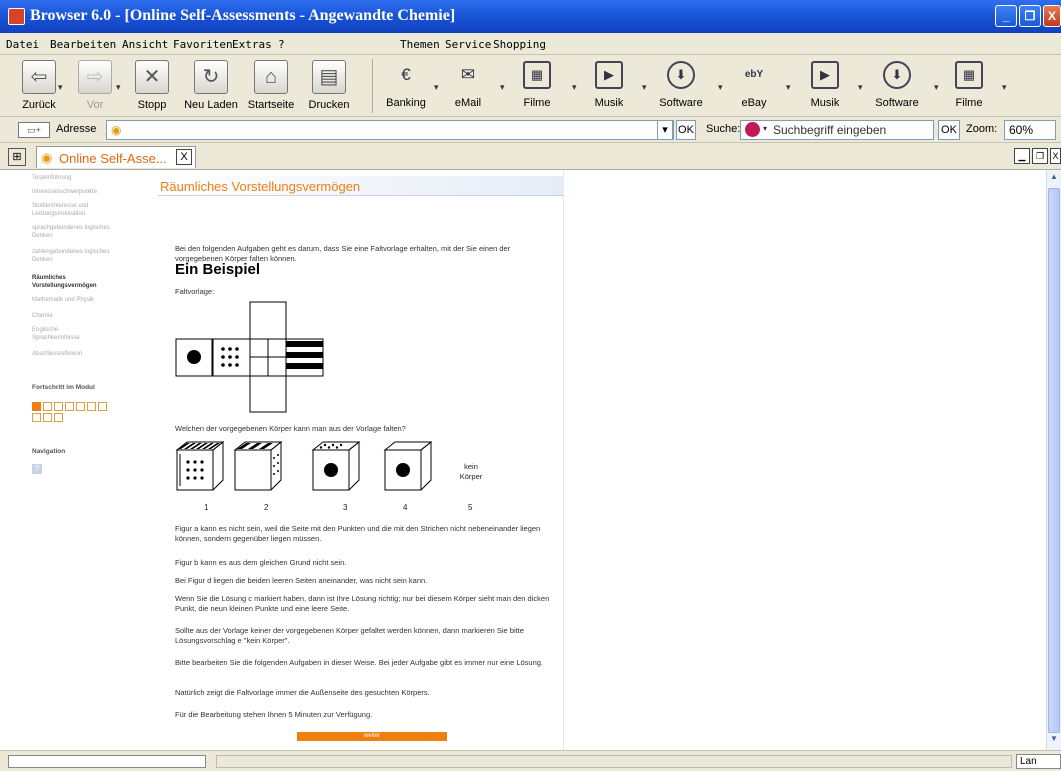 The image size is (1061, 771). I want to click on musik-dropdown-arrow: ▾, so click(644, 87).